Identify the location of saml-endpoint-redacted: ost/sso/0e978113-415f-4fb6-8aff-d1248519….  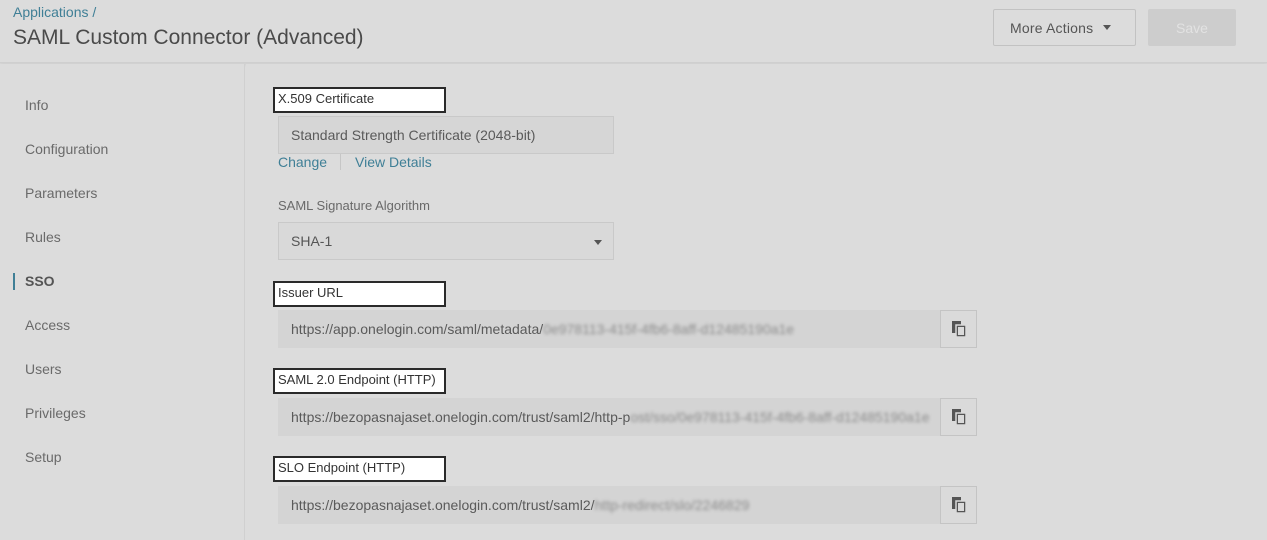
(780, 417).